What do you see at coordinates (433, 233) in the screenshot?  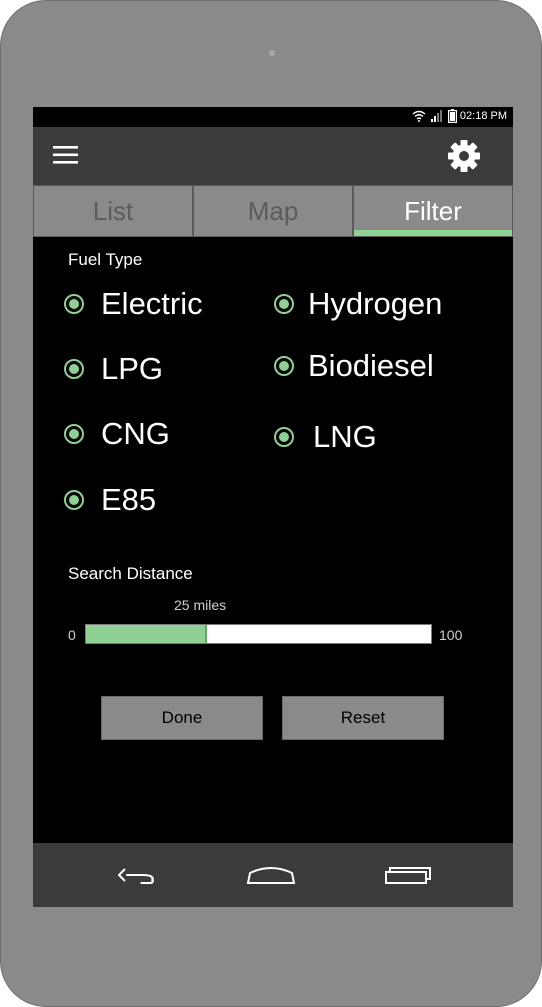 I see `active-tab-indicator` at bounding box center [433, 233].